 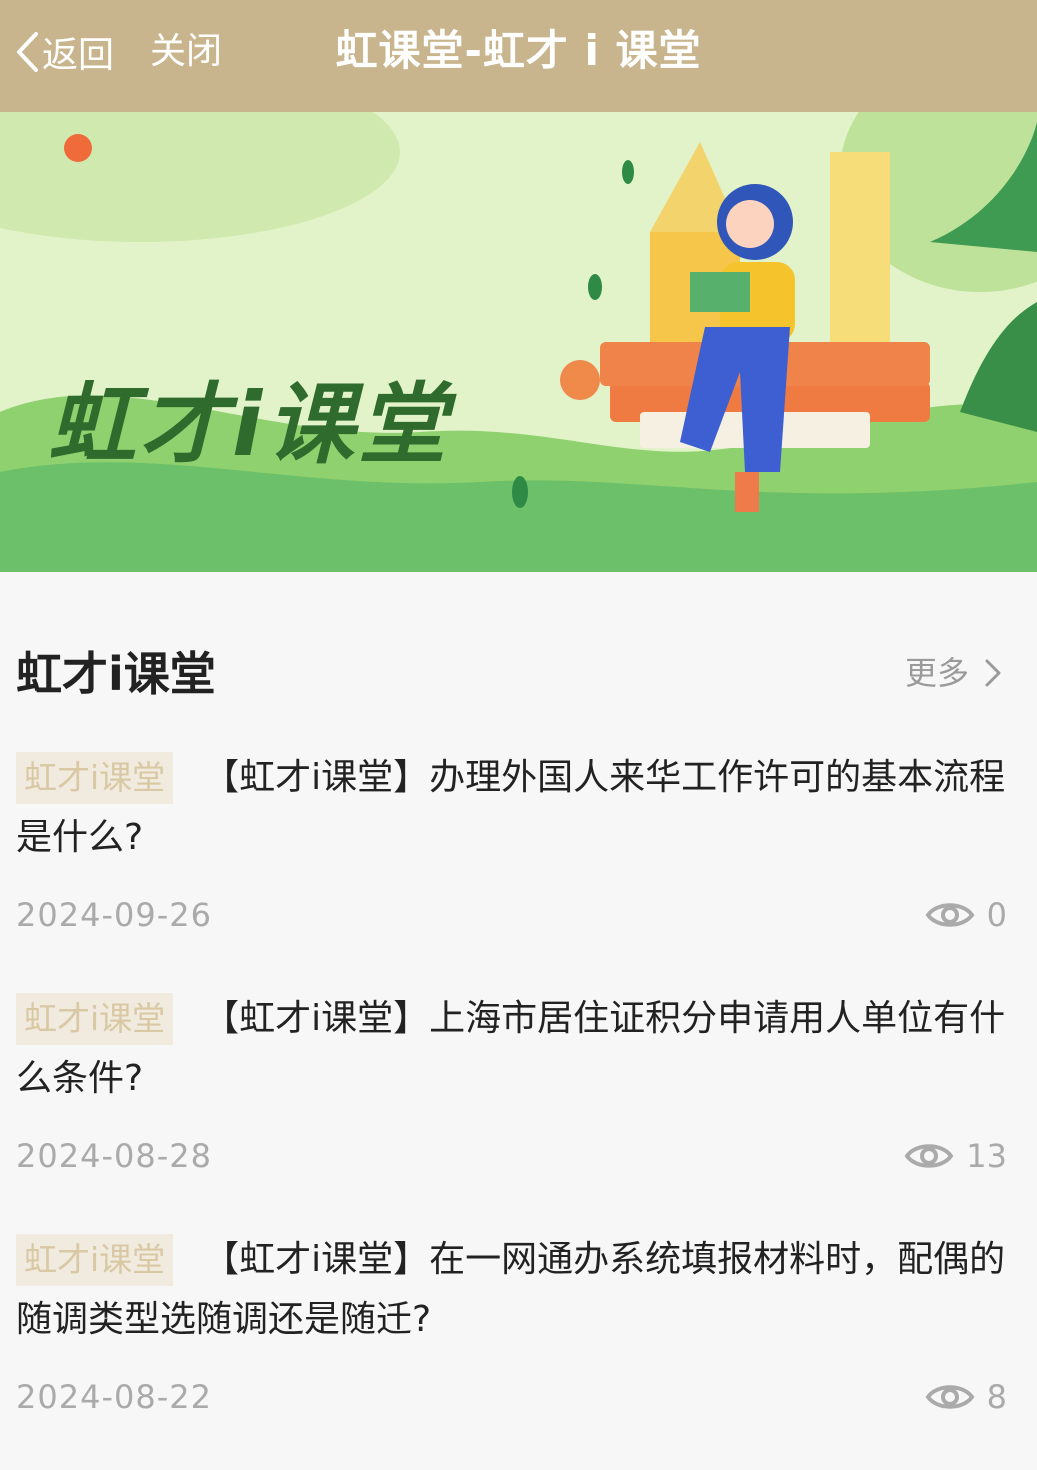 I want to click on banner-title: 虹才i课堂, so click(x=249, y=424).